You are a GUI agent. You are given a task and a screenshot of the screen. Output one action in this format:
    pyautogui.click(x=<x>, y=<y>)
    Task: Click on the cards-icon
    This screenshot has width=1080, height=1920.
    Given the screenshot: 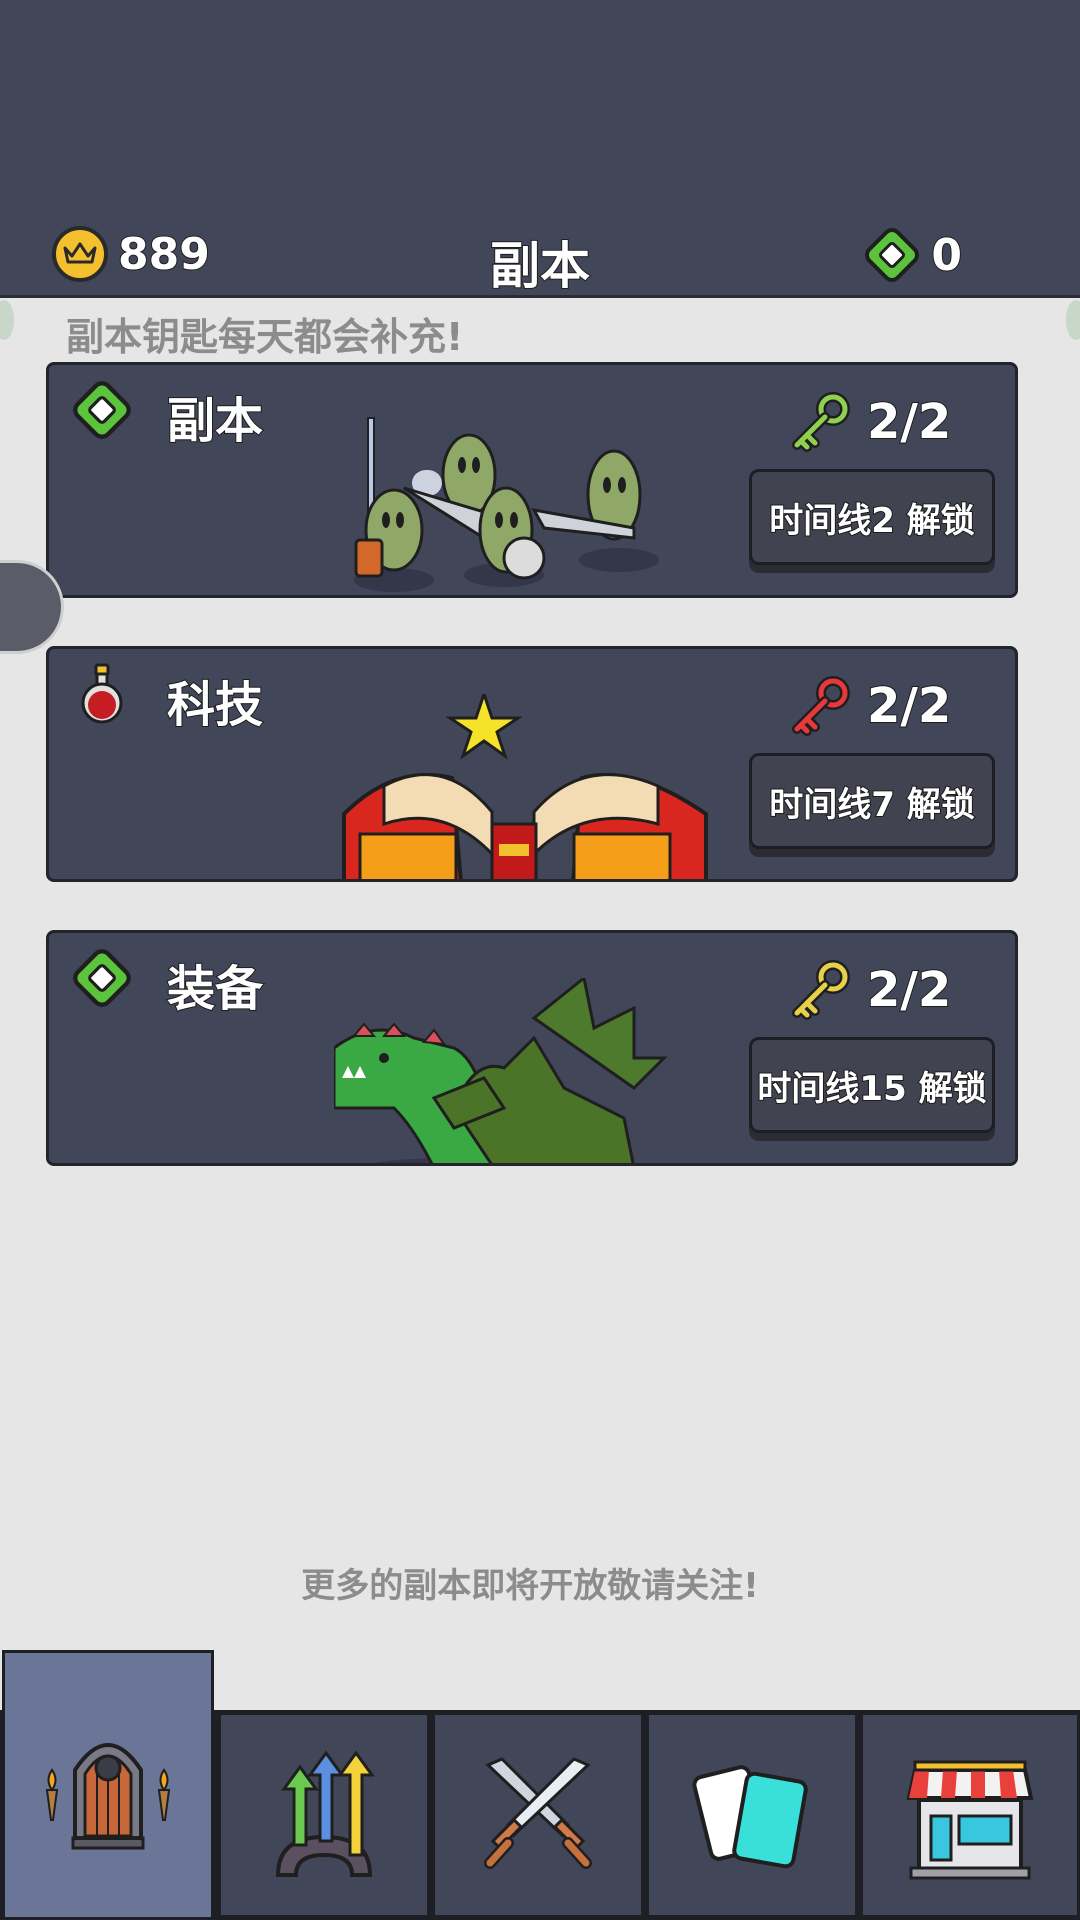 What is the action you would take?
    pyautogui.click(x=750, y=1817)
    